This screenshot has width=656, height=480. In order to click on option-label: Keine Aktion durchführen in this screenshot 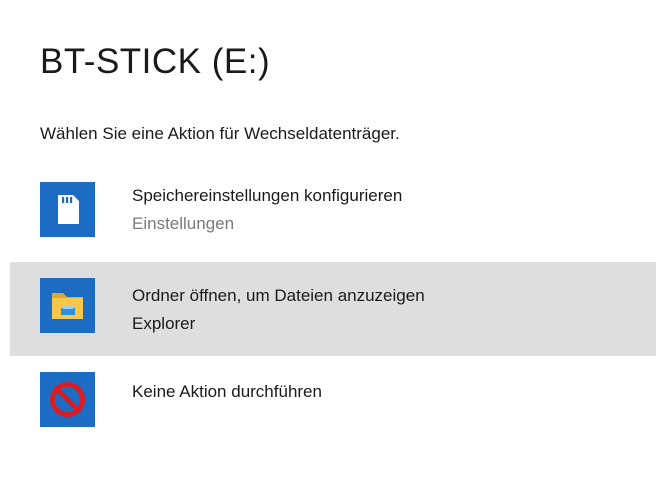, I will do `click(227, 391)`.